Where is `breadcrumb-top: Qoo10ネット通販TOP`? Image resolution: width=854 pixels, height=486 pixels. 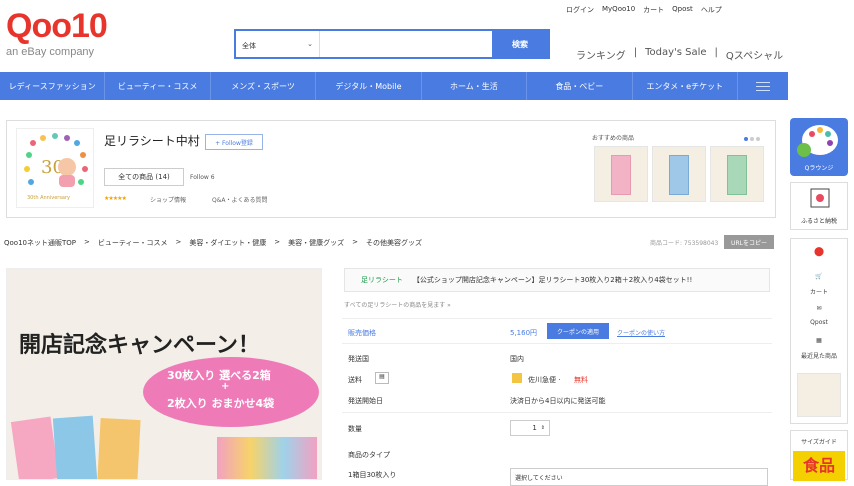
breadcrumb-top: Qoo10ネット通販TOP is located at coordinates (40, 243).